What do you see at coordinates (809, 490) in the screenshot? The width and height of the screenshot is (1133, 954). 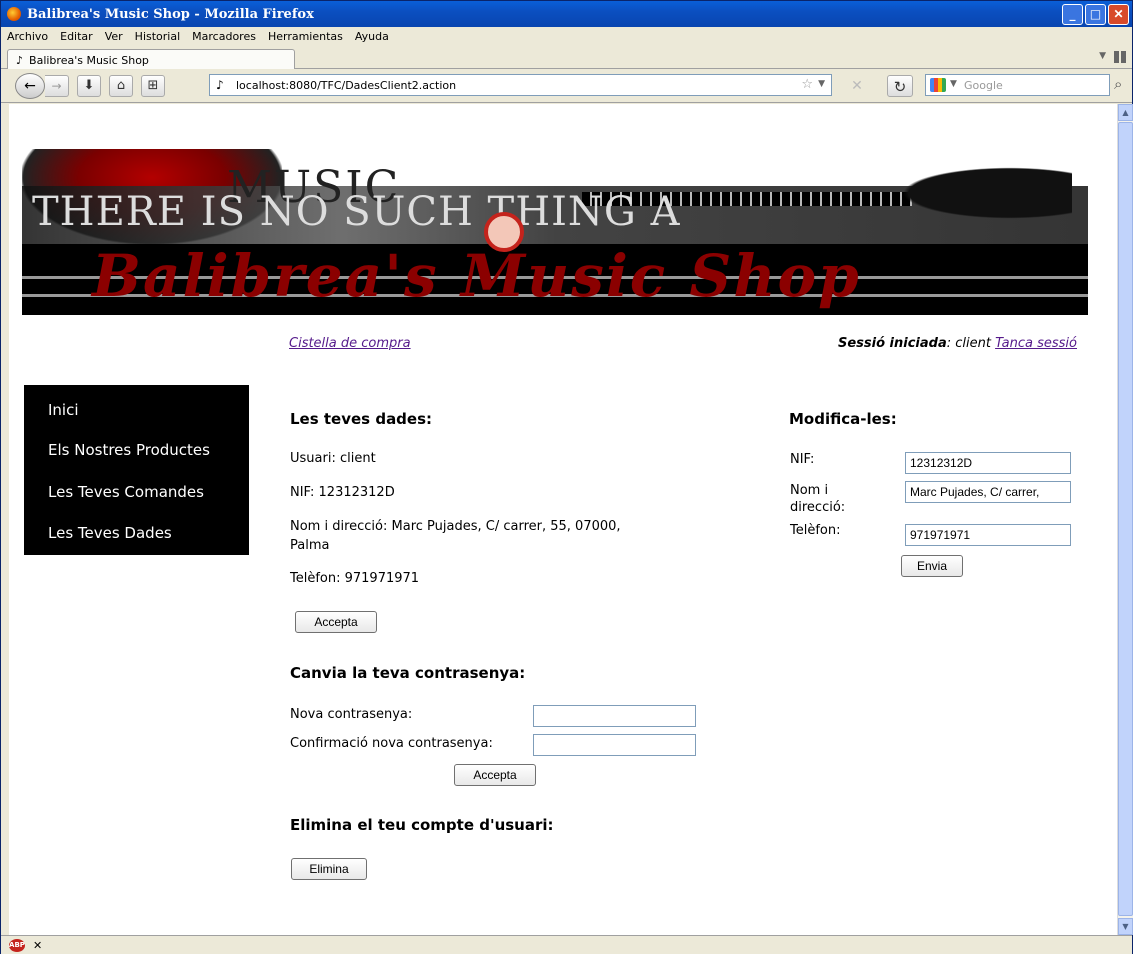 I see `modify-name-label-1: Nom i` at bounding box center [809, 490].